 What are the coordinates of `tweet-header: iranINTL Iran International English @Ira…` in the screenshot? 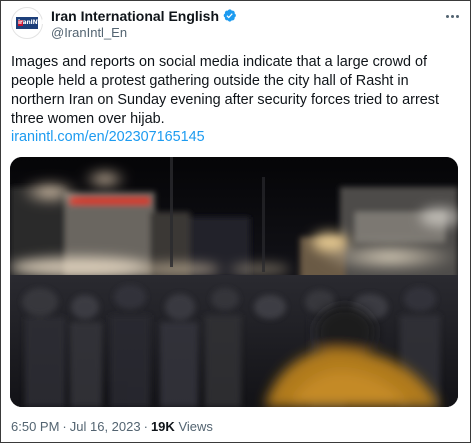 It's located at (237, 23).